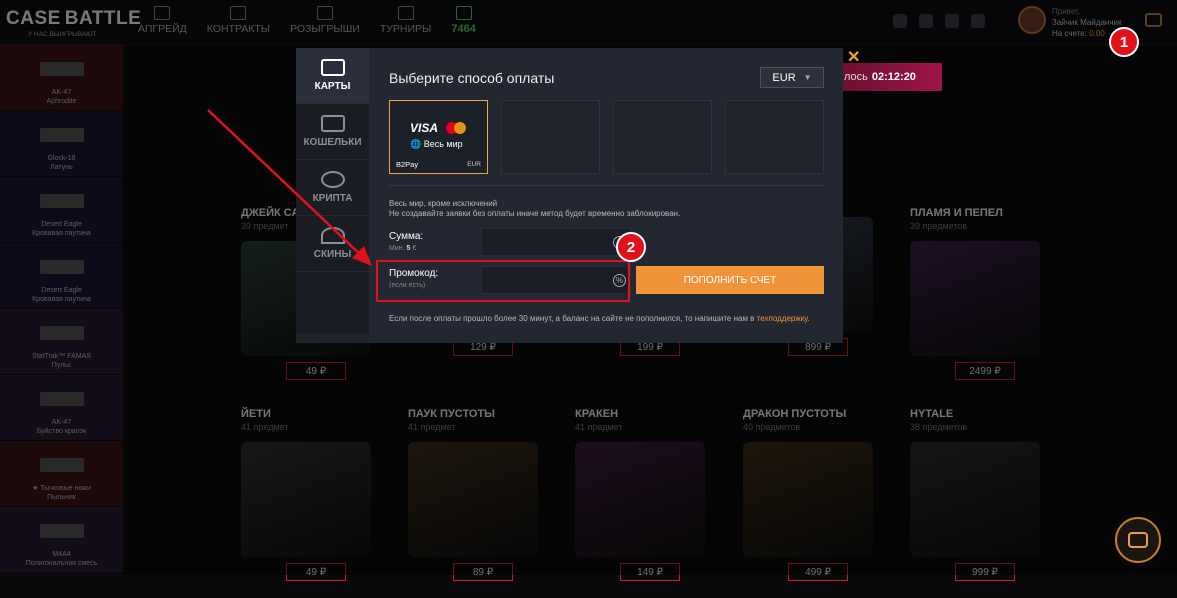 This screenshot has width=1177, height=598. I want to click on tutorial-arrow, so click(289, 187).